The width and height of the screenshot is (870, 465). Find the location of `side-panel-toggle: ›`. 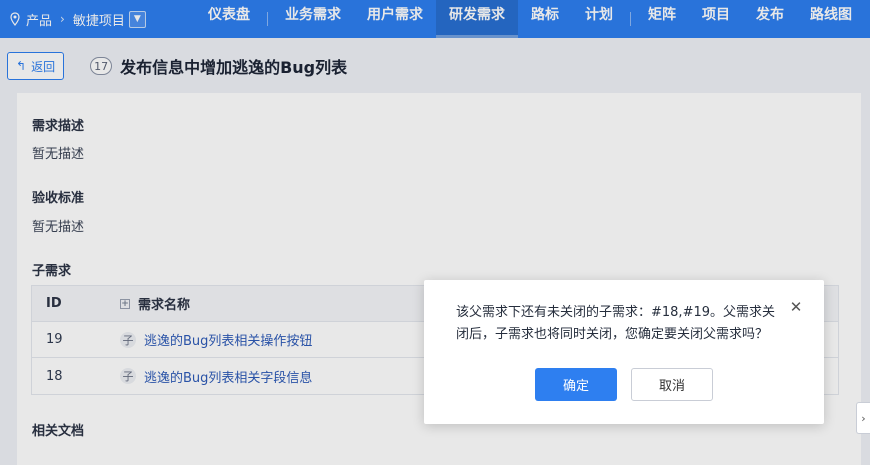

side-panel-toggle: › is located at coordinates (863, 418).